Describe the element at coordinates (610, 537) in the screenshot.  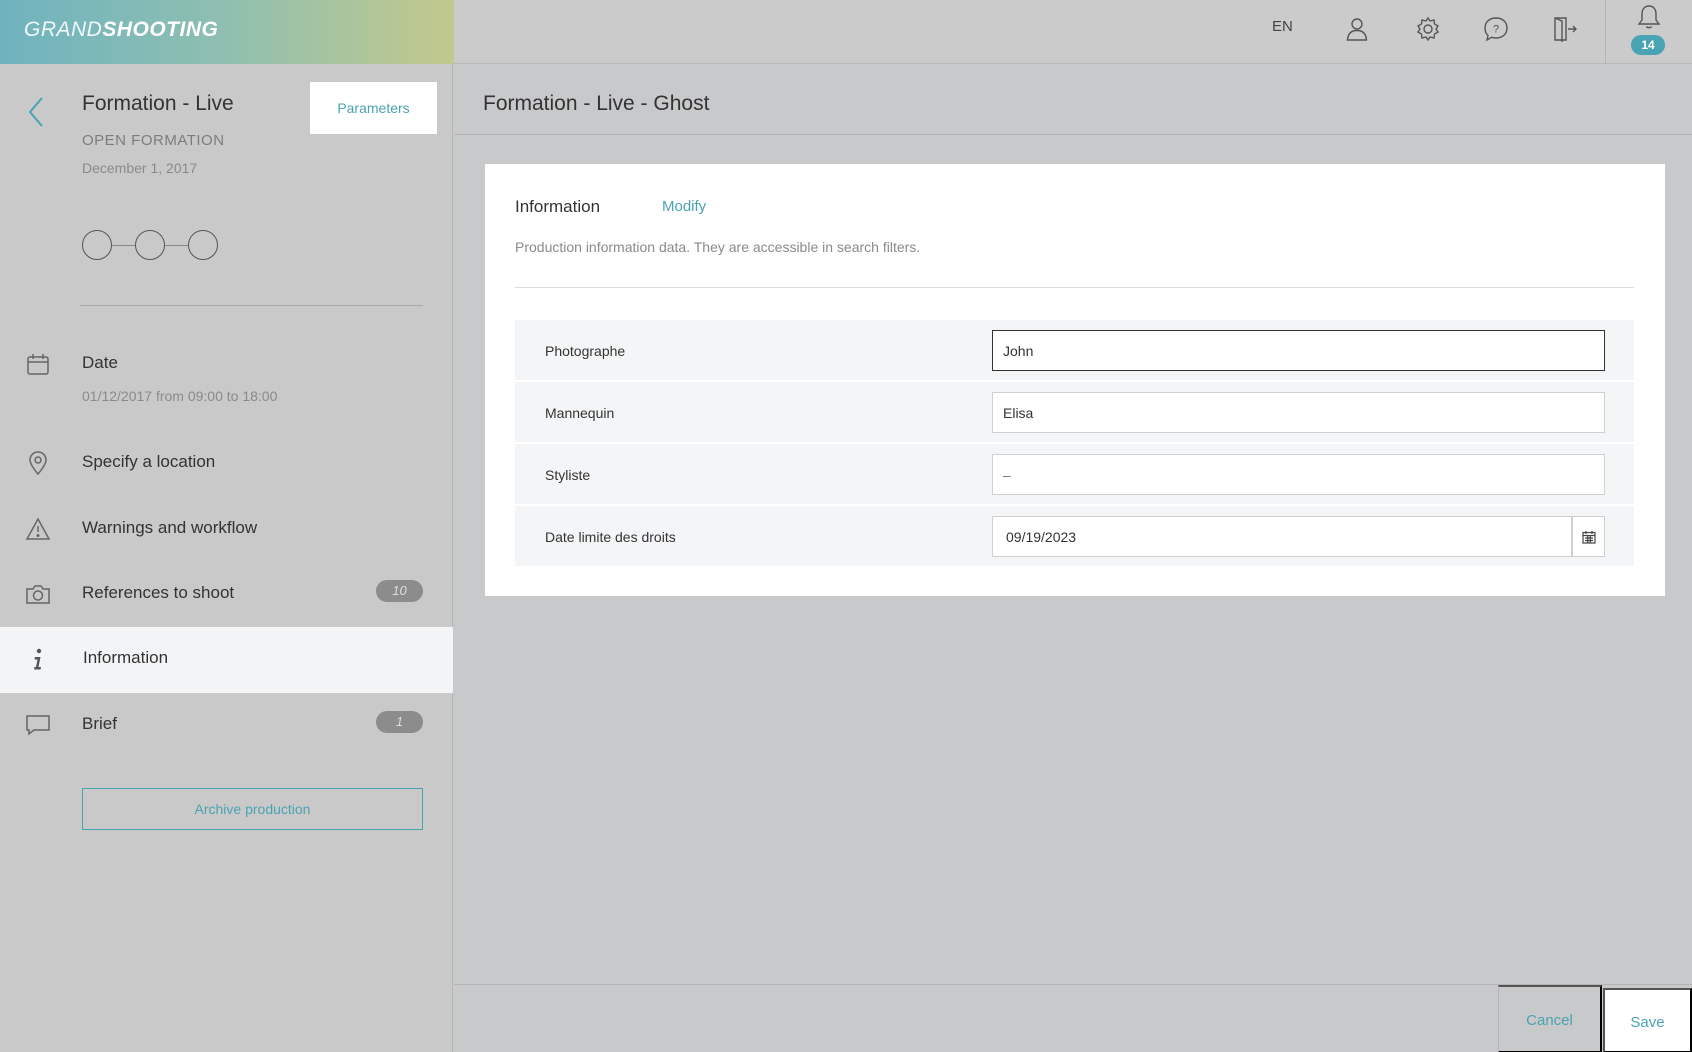
I see `field-label: Date limite des droits` at that location.